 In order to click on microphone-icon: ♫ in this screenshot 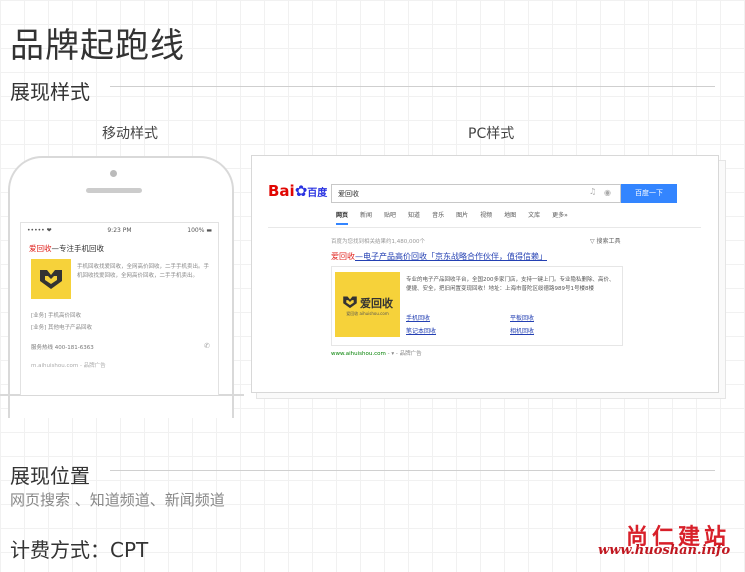, I will do `click(592, 191)`.